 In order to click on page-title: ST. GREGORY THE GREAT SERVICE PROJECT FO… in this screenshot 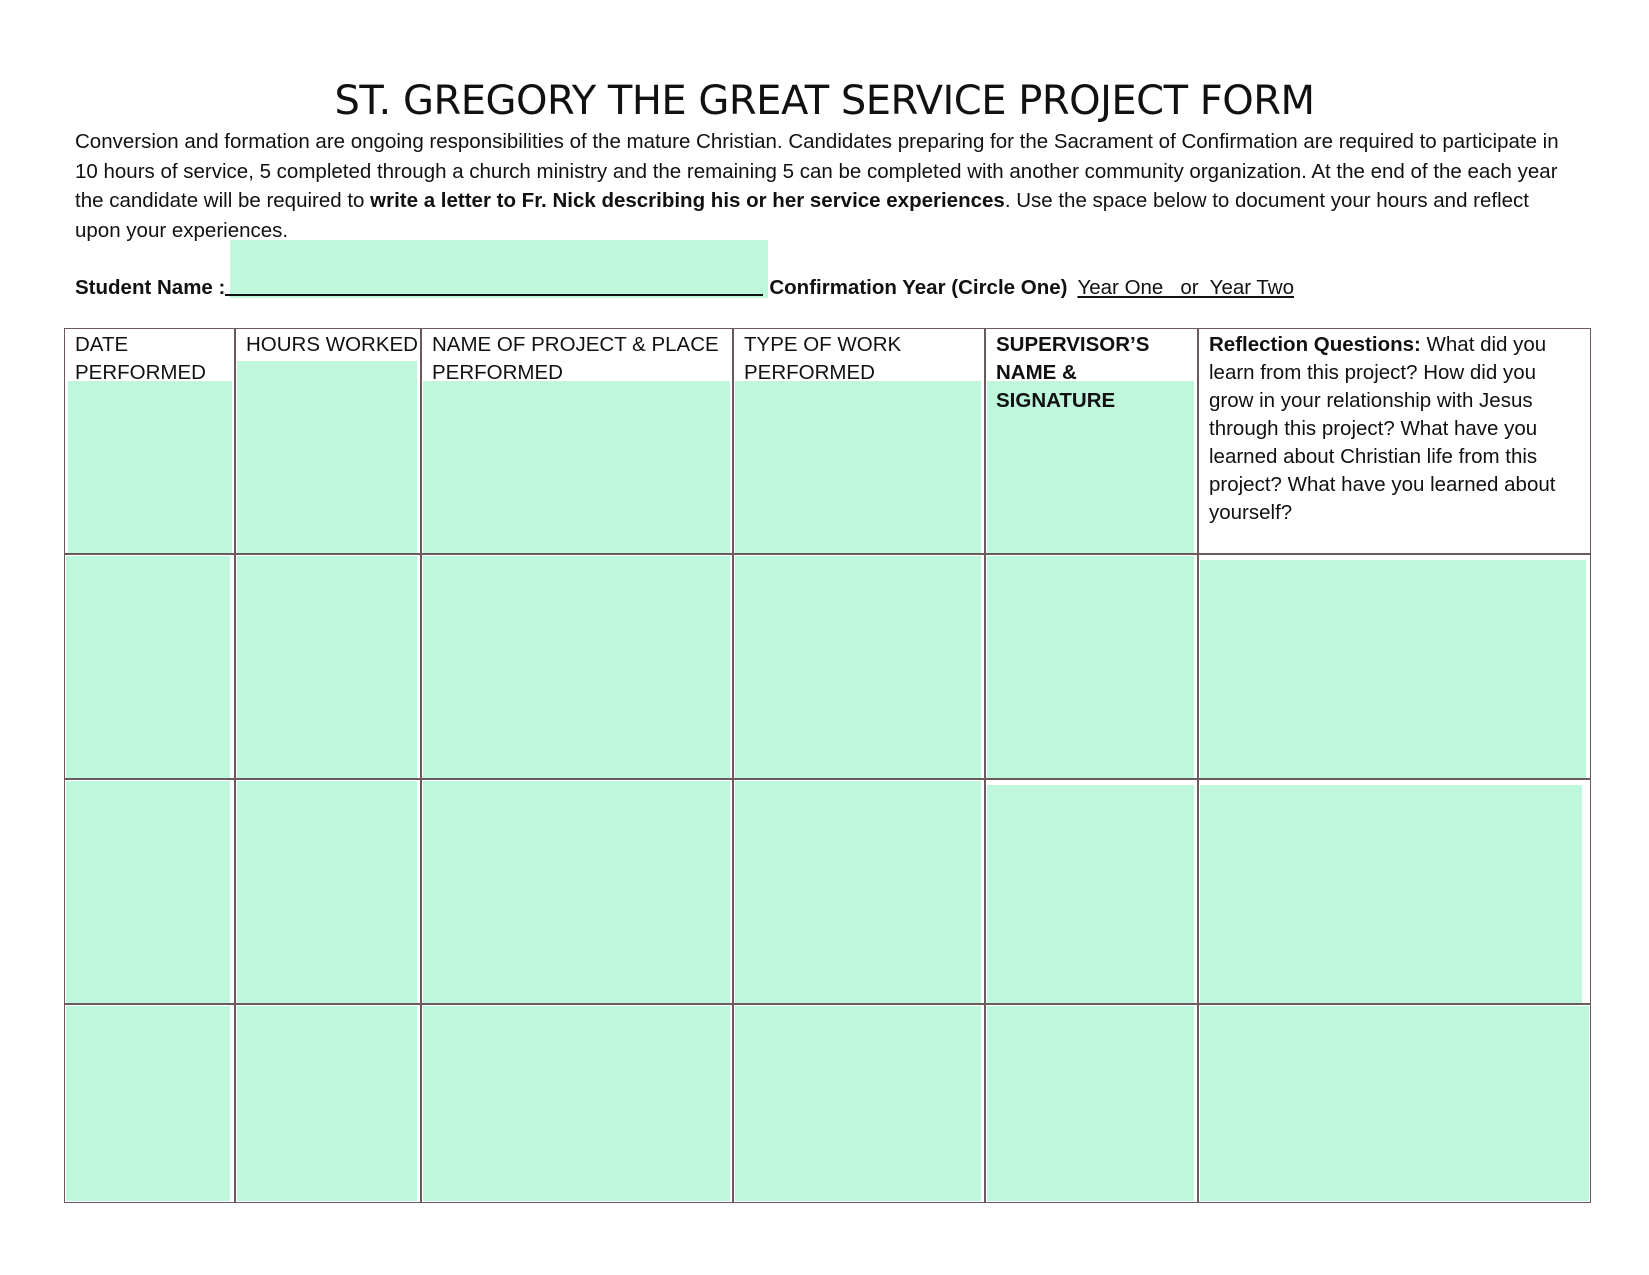, I will do `click(824, 101)`.